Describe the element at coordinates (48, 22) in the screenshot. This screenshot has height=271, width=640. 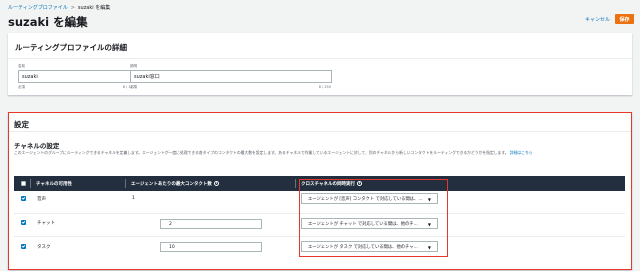
I see `page-title: suzaki を編集` at that location.